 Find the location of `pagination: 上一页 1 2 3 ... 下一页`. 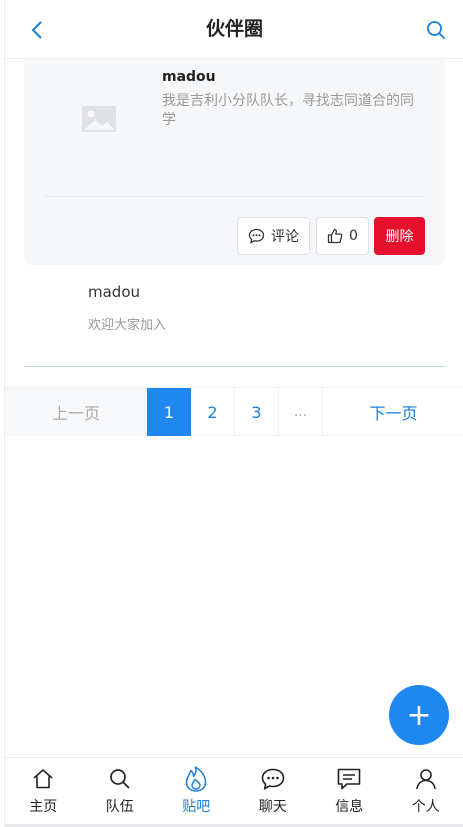

pagination: 上一页 1 2 3 ... 下一页 is located at coordinates (234, 411).